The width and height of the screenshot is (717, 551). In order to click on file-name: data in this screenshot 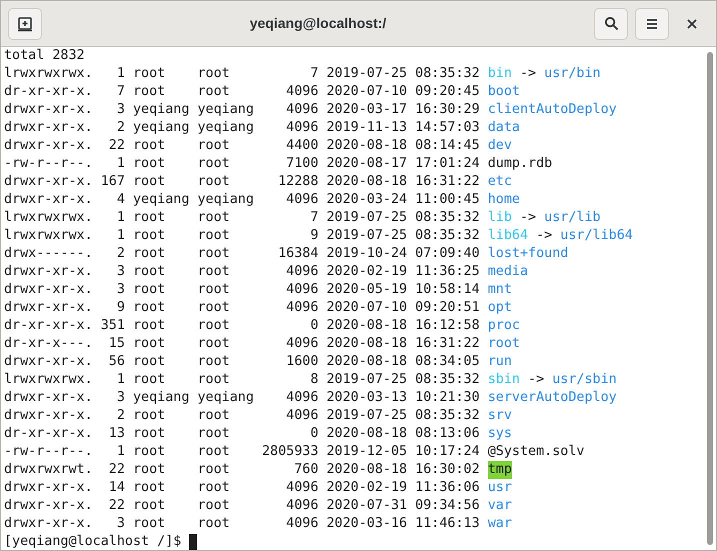, I will do `click(504, 128)`.